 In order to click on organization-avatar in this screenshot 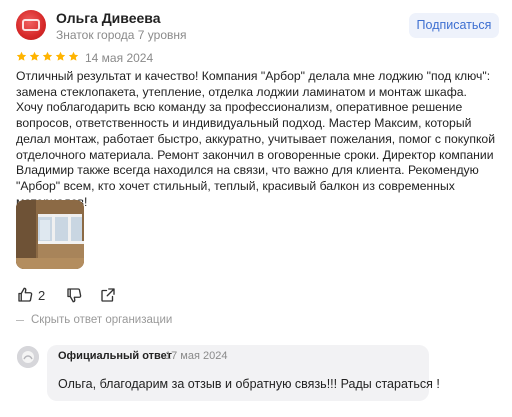, I will do `click(28, 357)`.